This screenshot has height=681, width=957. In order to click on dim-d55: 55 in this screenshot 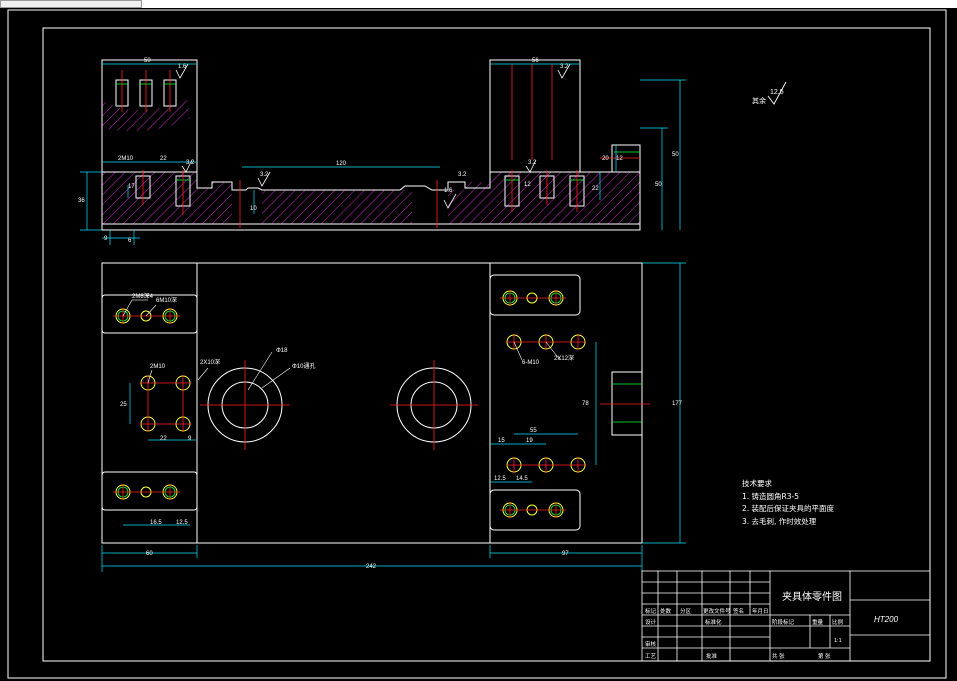, I will do `click(533, 431)`.